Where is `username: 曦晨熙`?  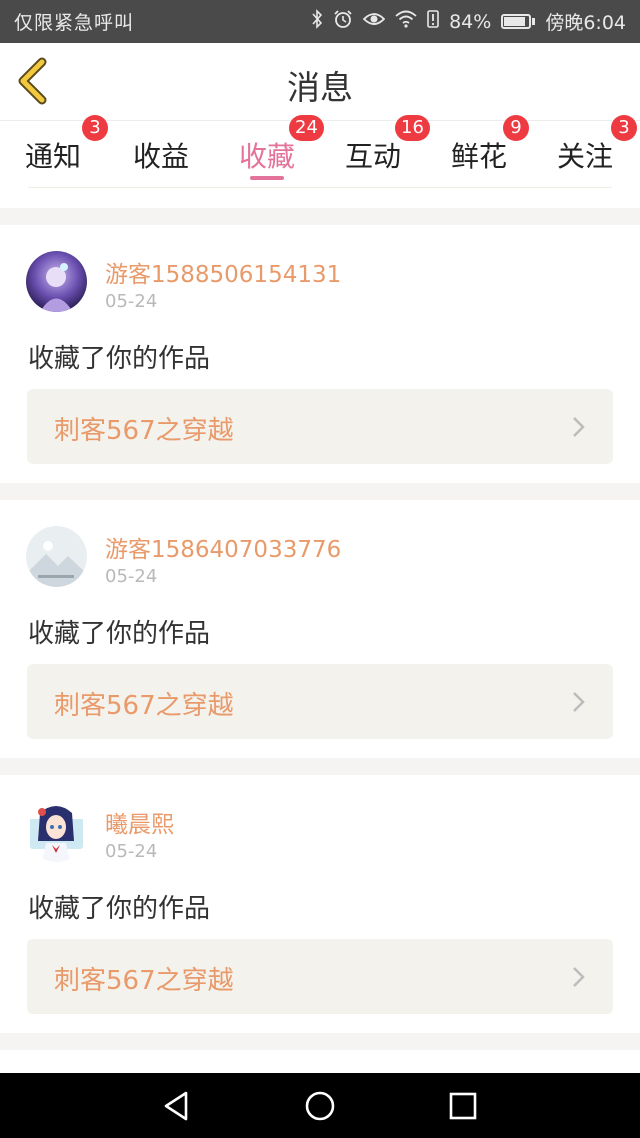 username: 曦晨熙 is located at coordinates (139, 822).